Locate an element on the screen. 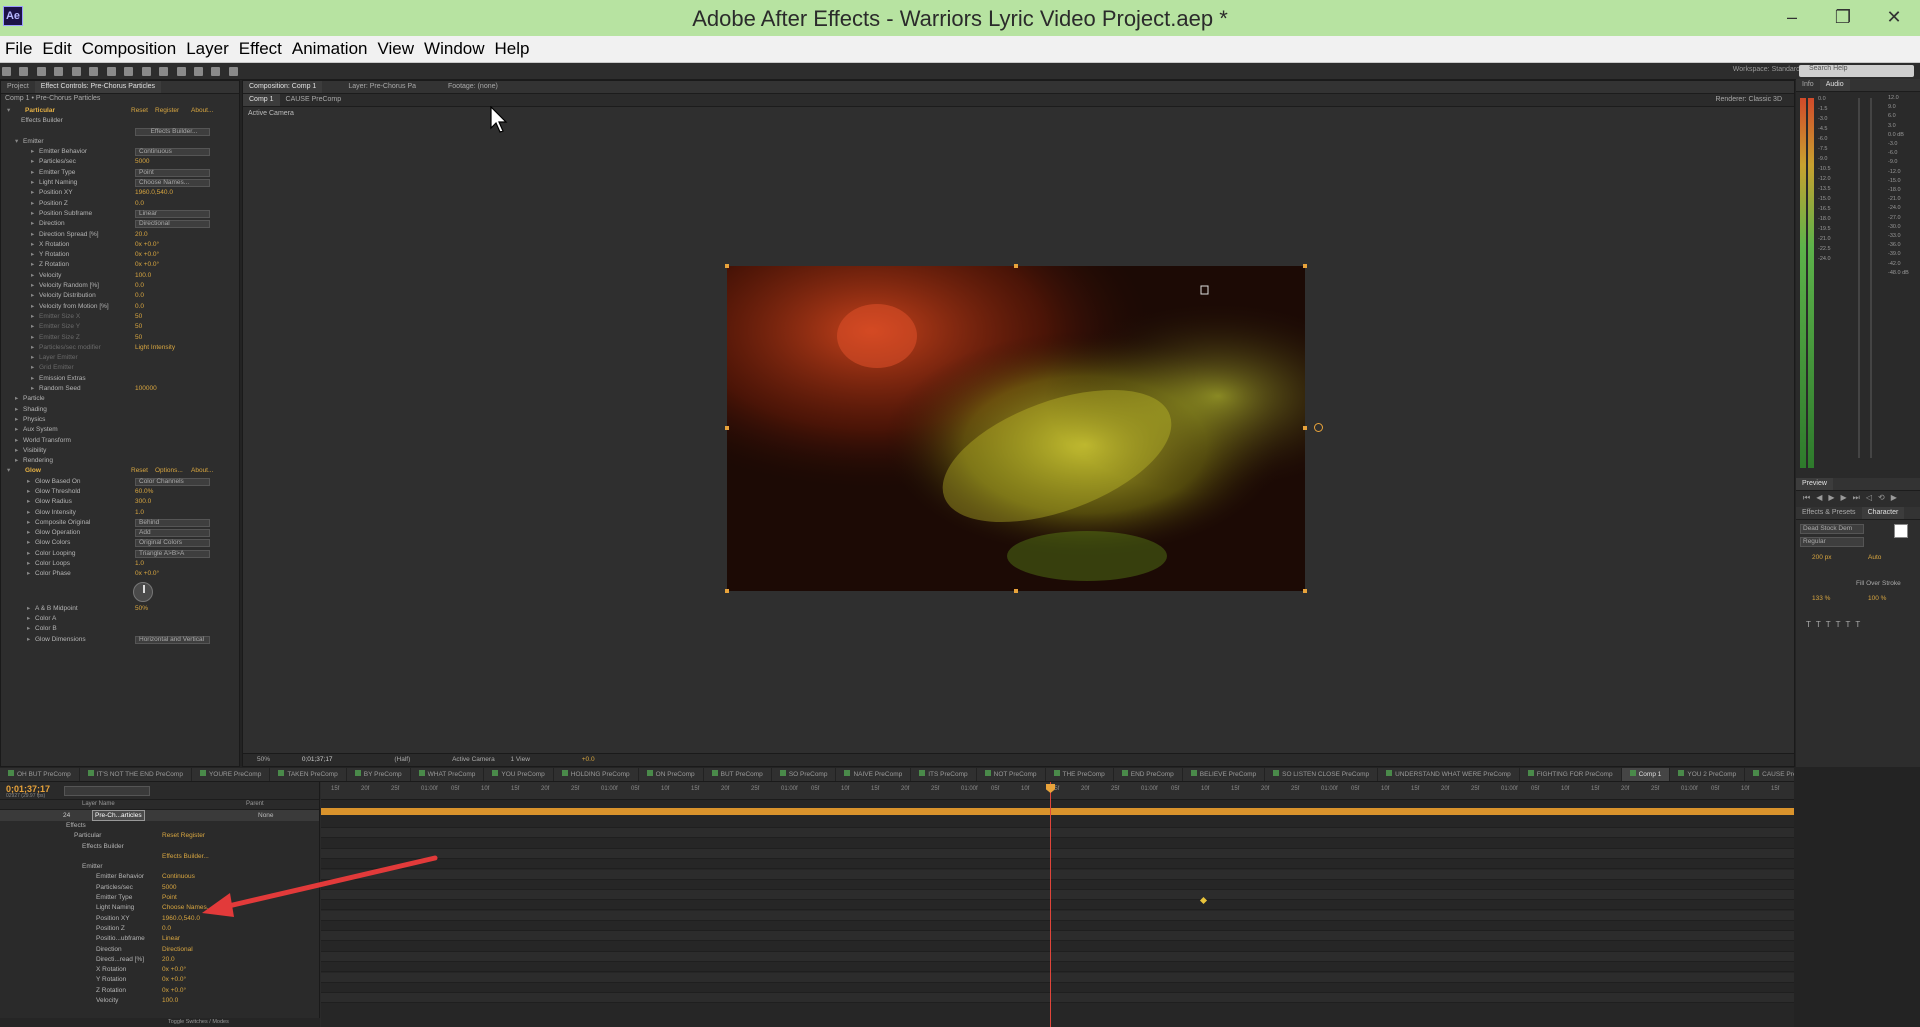 The height and width of the screenshot is (1027, 1920). timeline-tab: END PreComp is located at coordinates (1148, 774).